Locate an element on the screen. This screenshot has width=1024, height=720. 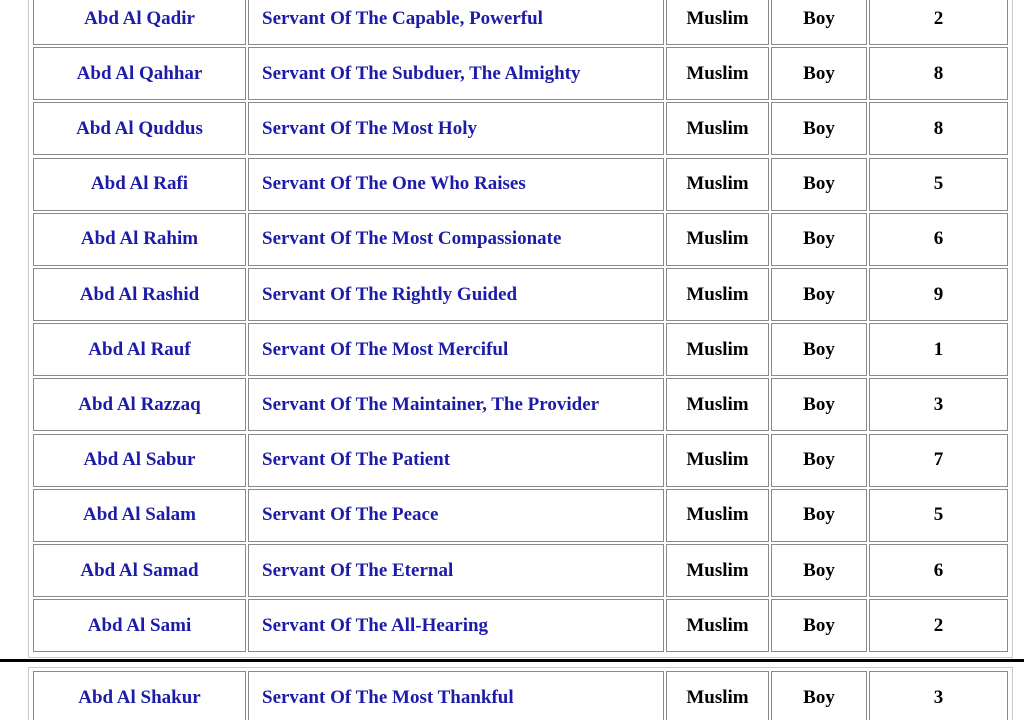
meaning-cell: Servant Of The Eternal is located at coordinates (456, 570).